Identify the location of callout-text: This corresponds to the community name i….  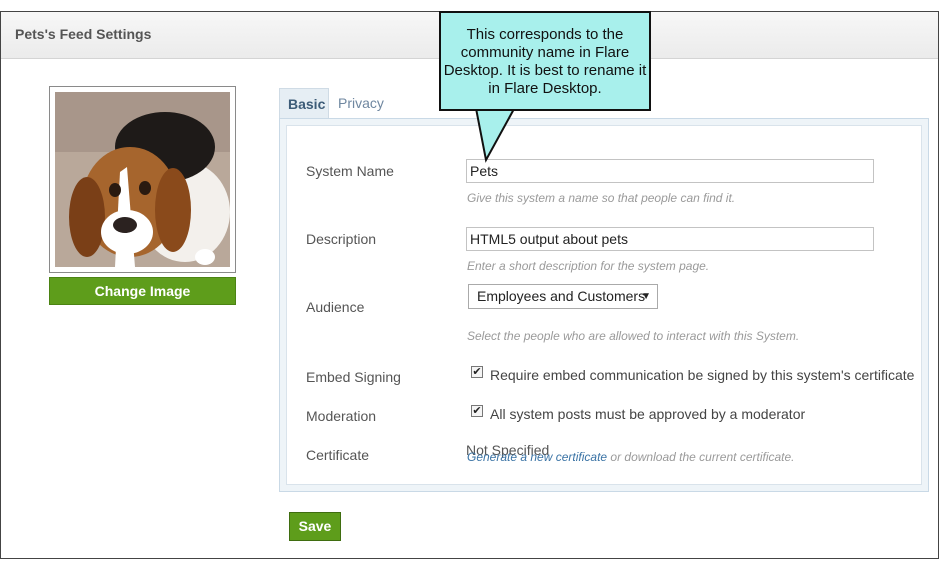
(545, 61).